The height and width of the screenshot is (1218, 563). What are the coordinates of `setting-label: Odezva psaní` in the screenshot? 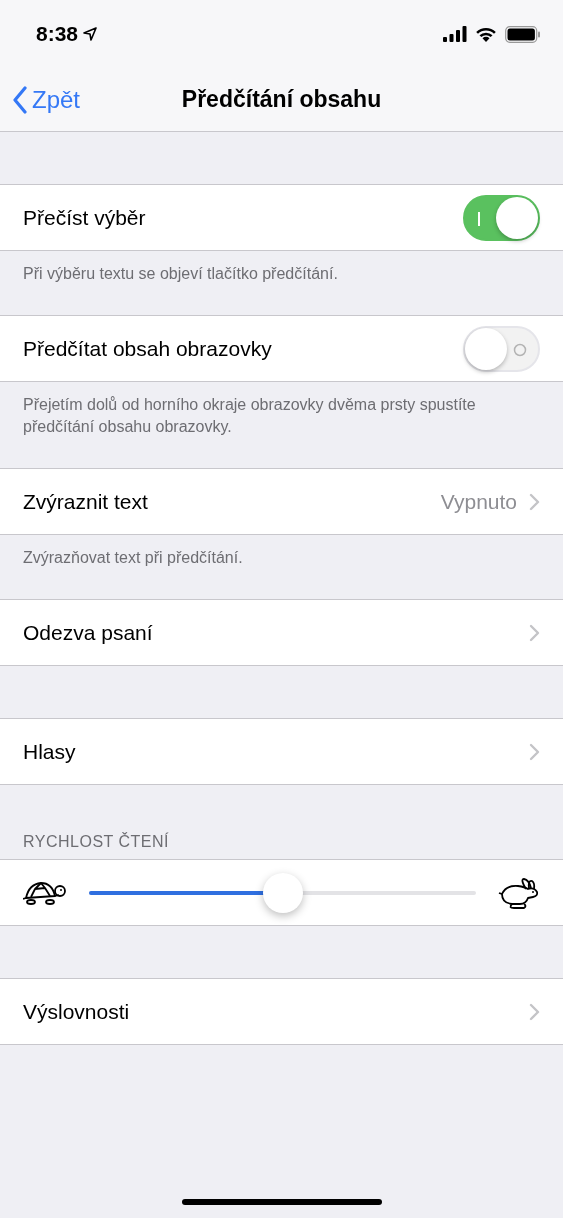 It's located at (88, 632).